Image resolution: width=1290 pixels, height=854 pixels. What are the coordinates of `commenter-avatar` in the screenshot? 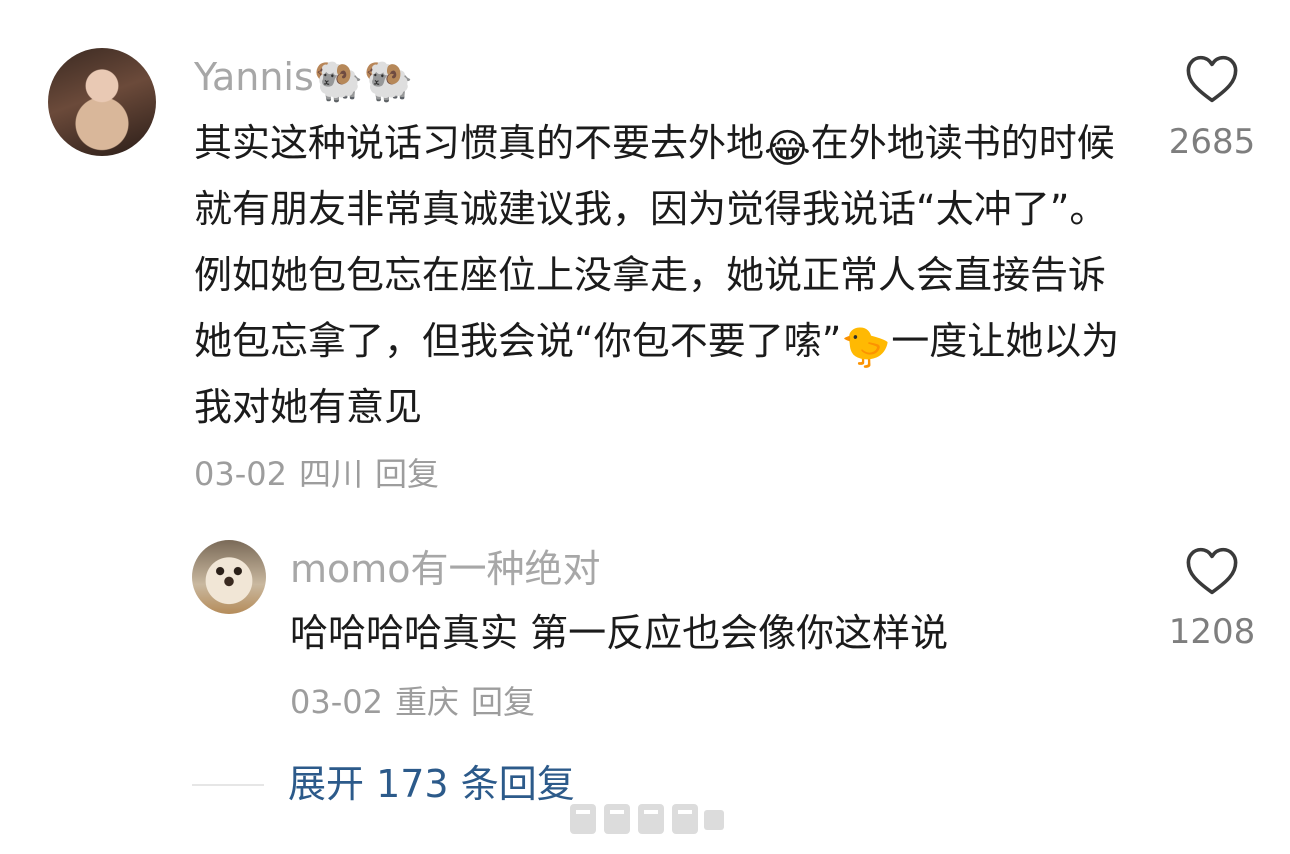 It's located at (102, 102).